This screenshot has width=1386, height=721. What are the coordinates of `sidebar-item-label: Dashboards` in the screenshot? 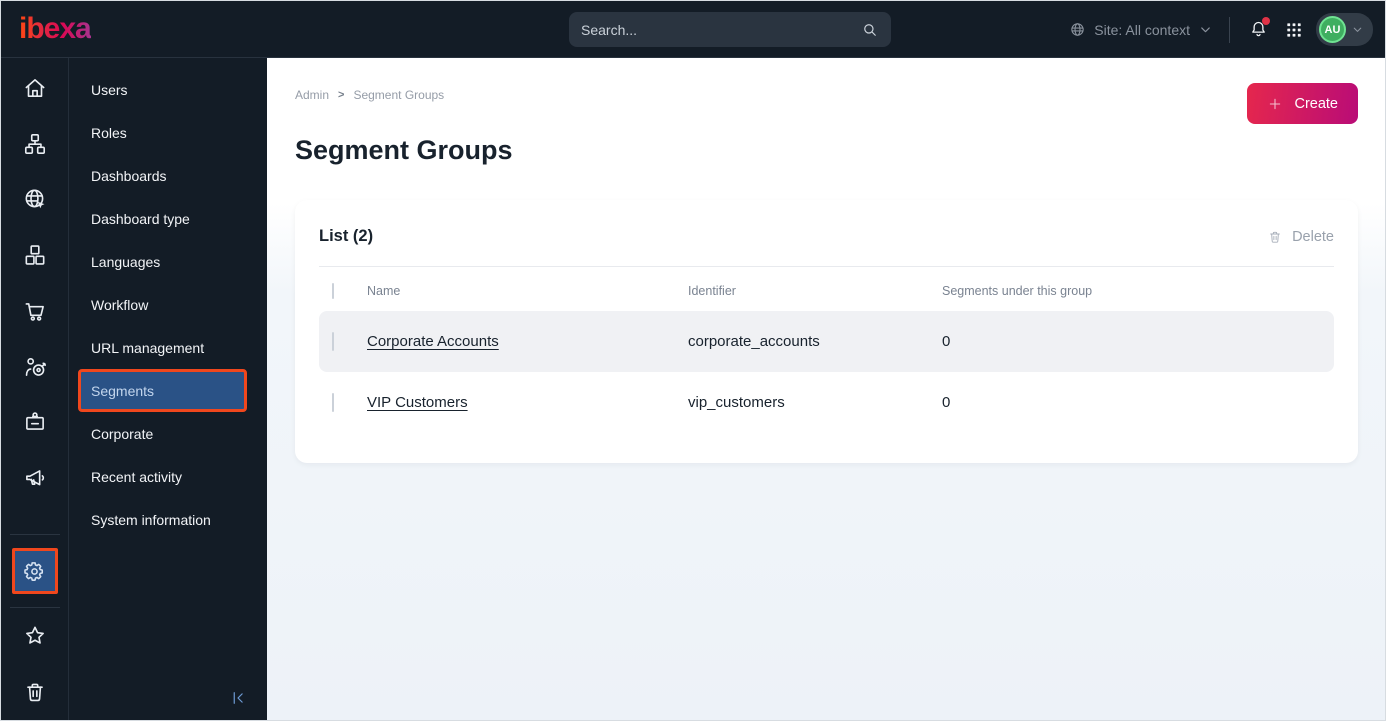 It's located at (129, 175).